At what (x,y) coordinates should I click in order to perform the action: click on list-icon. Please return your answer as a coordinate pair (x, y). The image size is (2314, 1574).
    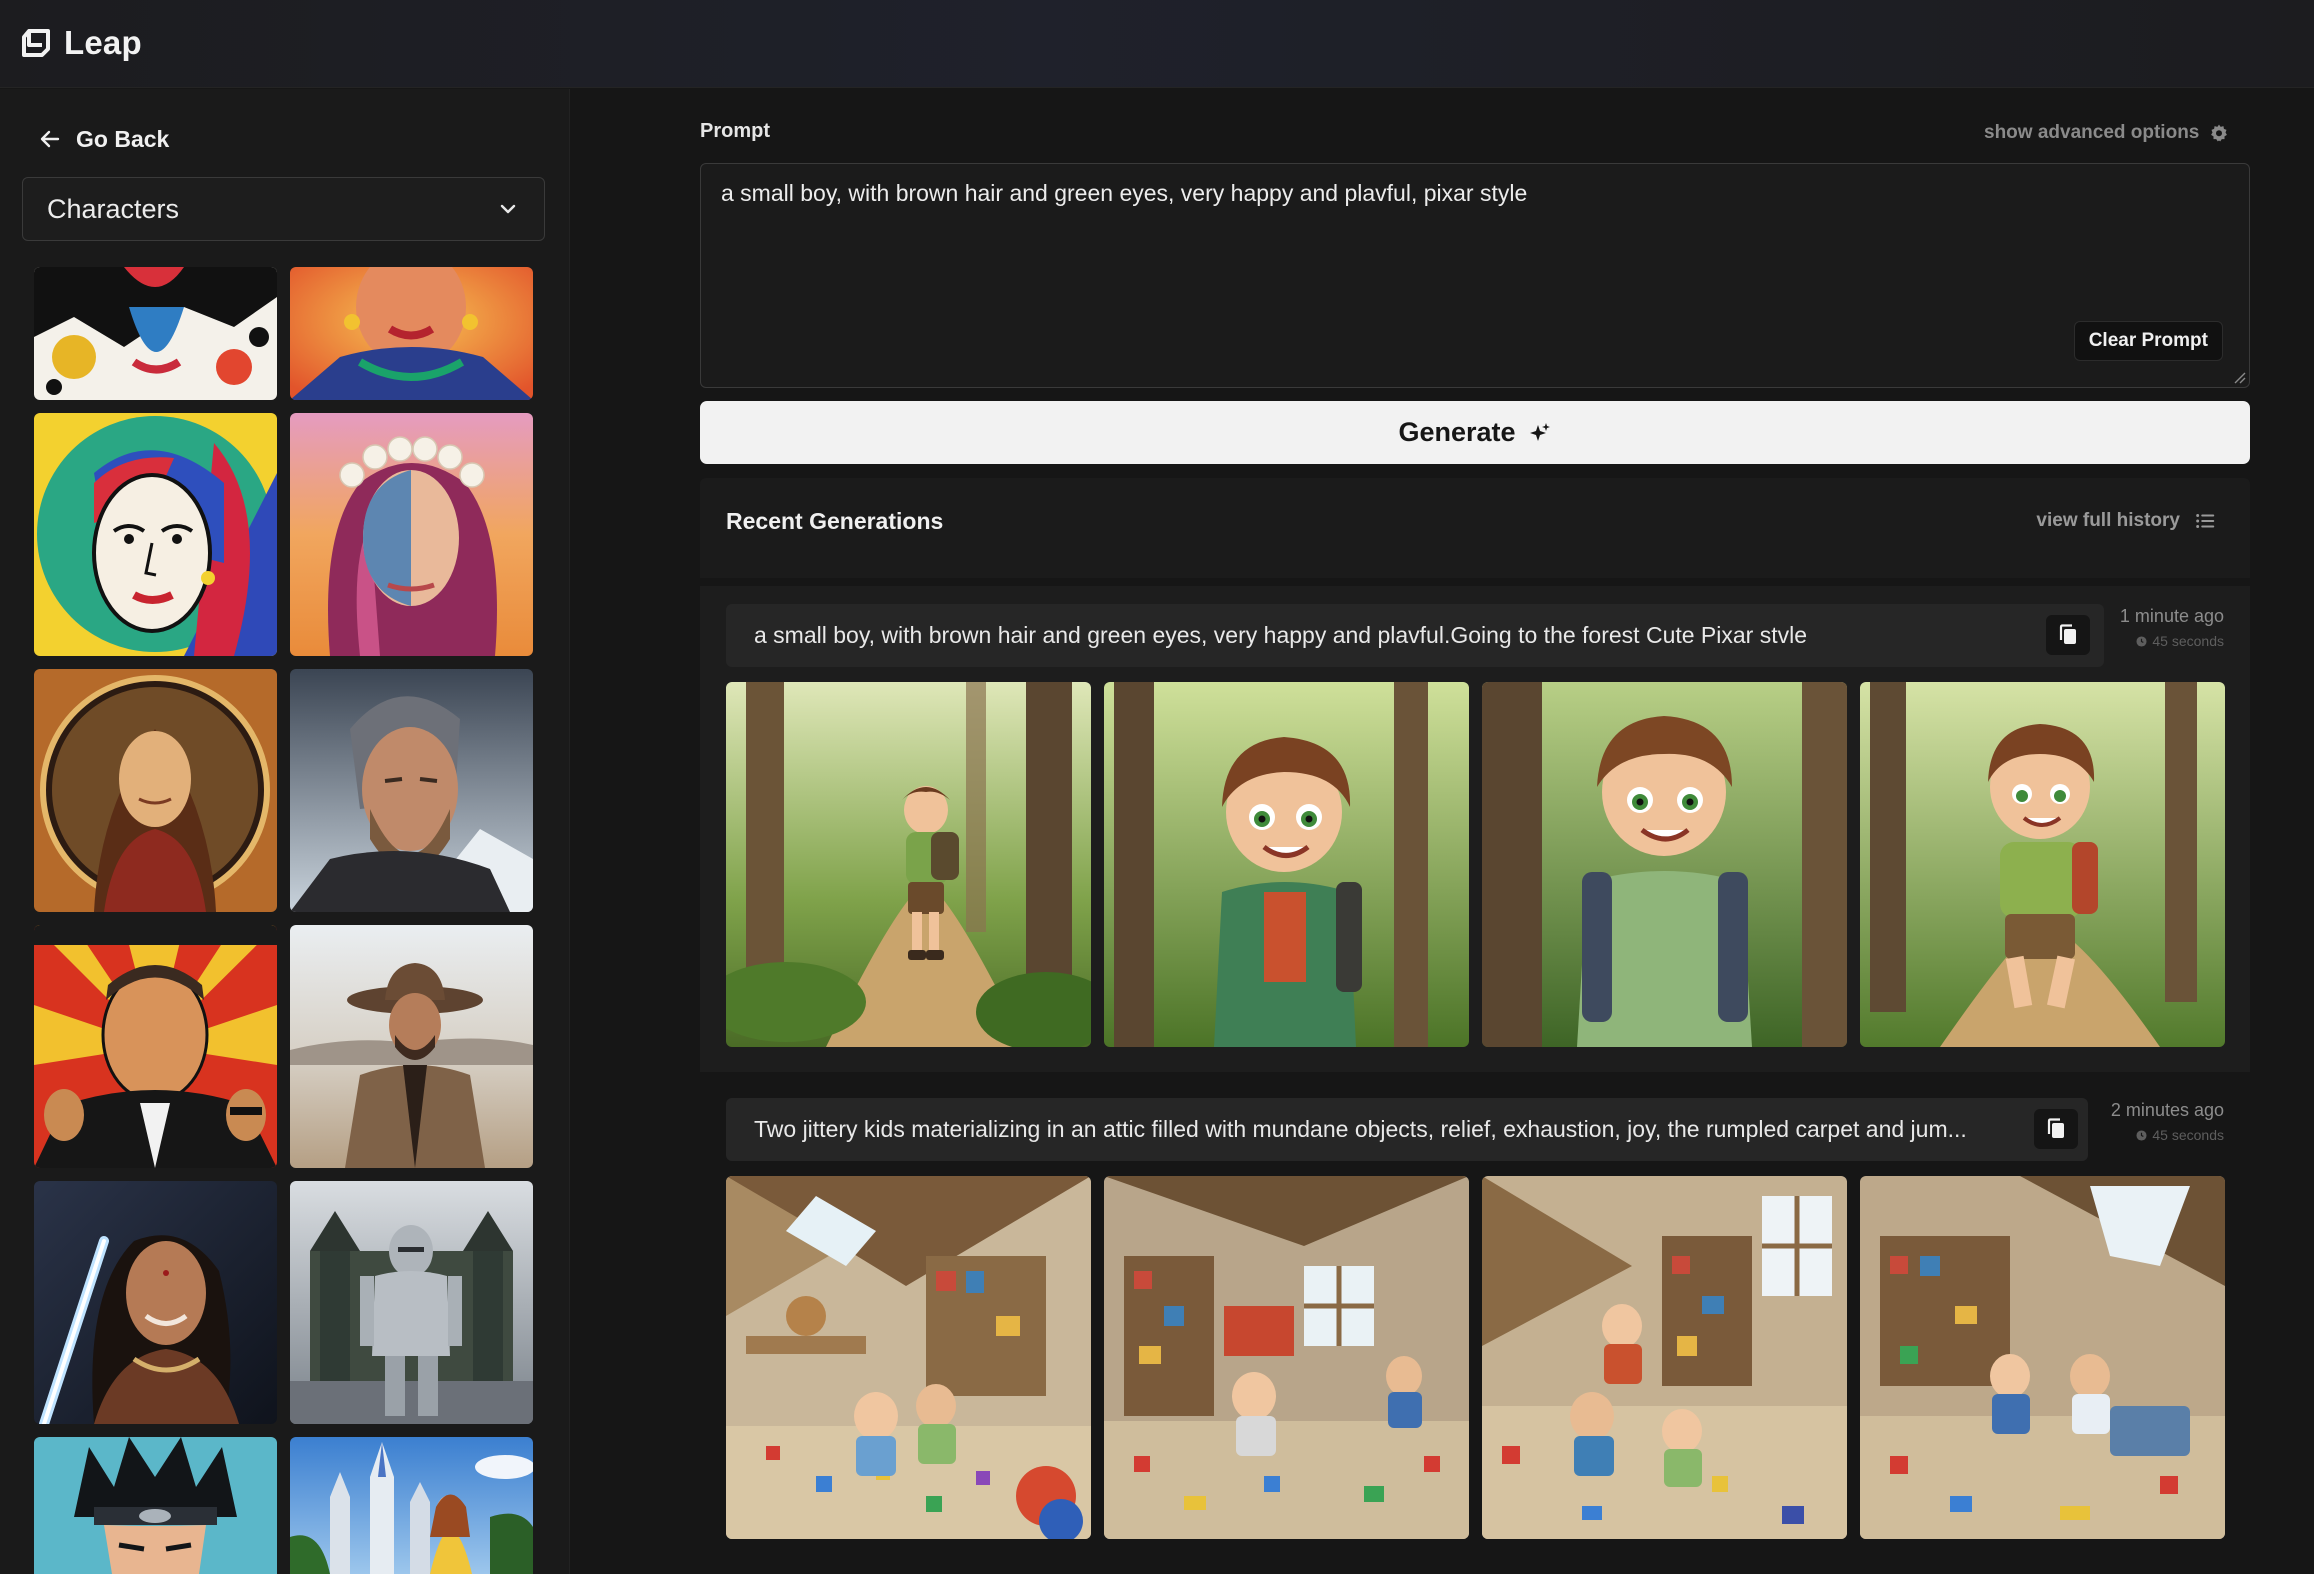
    Looking at the image, I should click on (2205, 521).